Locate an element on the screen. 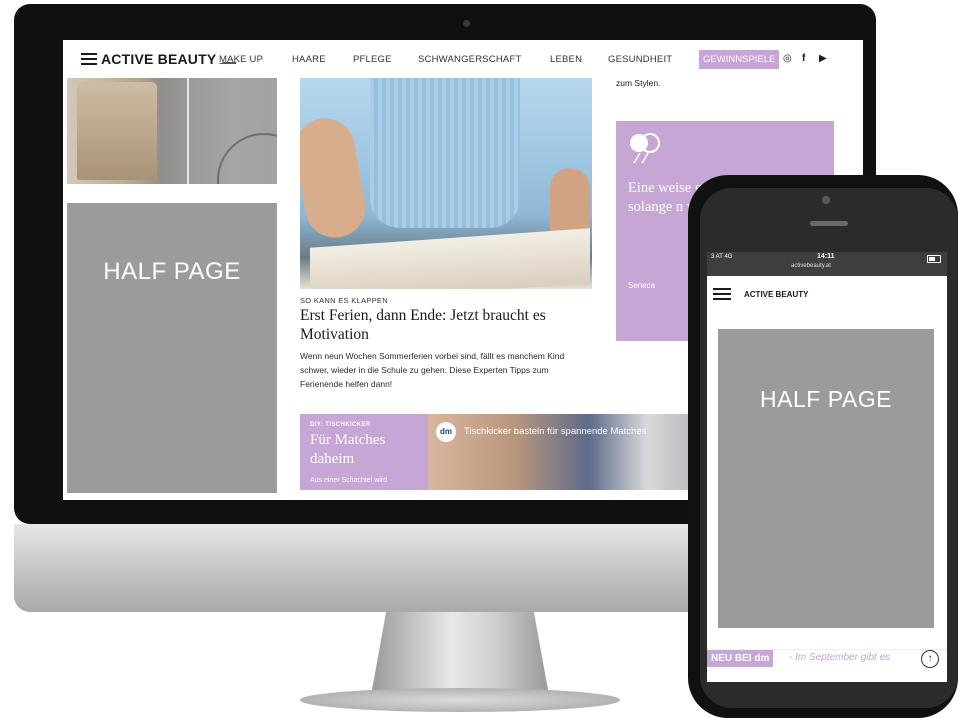 Image resolution: width=958 pixels, height=718 pixels. quote-author: Seneca is located at coordinates (642, 285).